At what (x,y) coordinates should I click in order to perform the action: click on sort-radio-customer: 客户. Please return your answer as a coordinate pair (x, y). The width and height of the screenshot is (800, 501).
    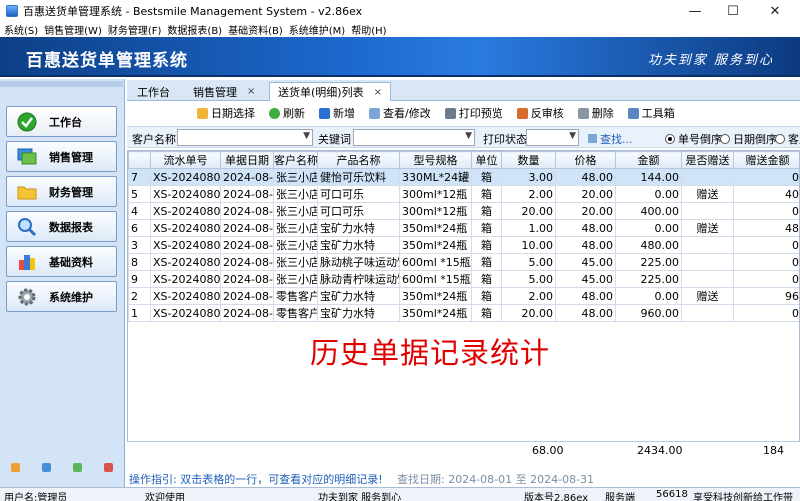
    Looking at the image, I should click on (787, 139).